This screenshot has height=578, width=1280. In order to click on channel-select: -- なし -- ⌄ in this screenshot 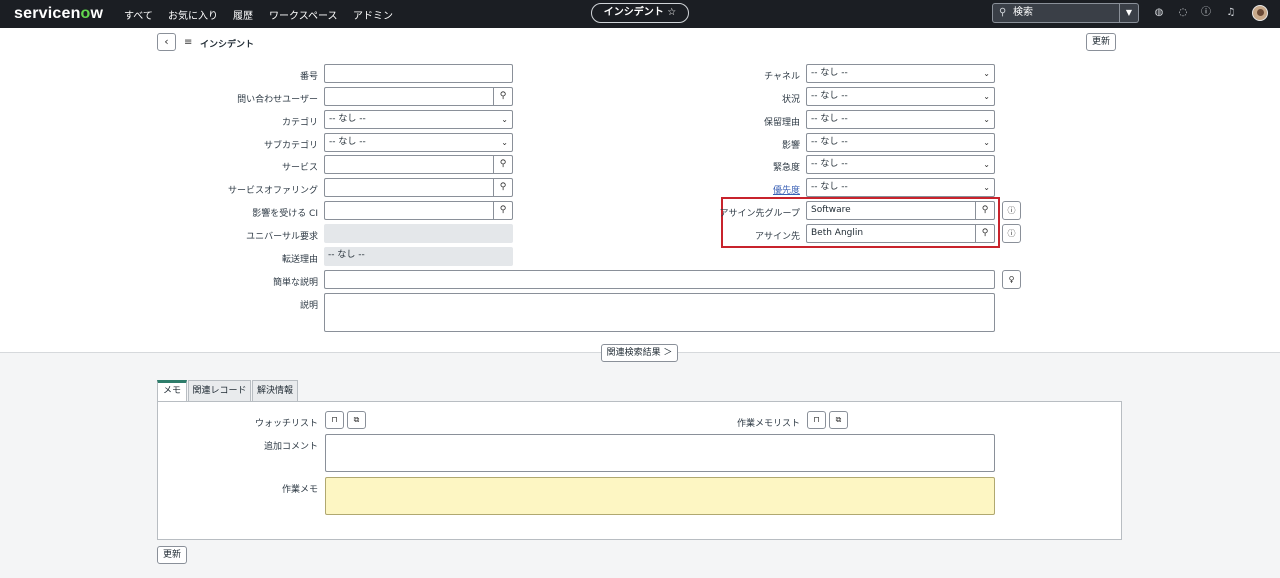, I will do `click(900, 73)`.